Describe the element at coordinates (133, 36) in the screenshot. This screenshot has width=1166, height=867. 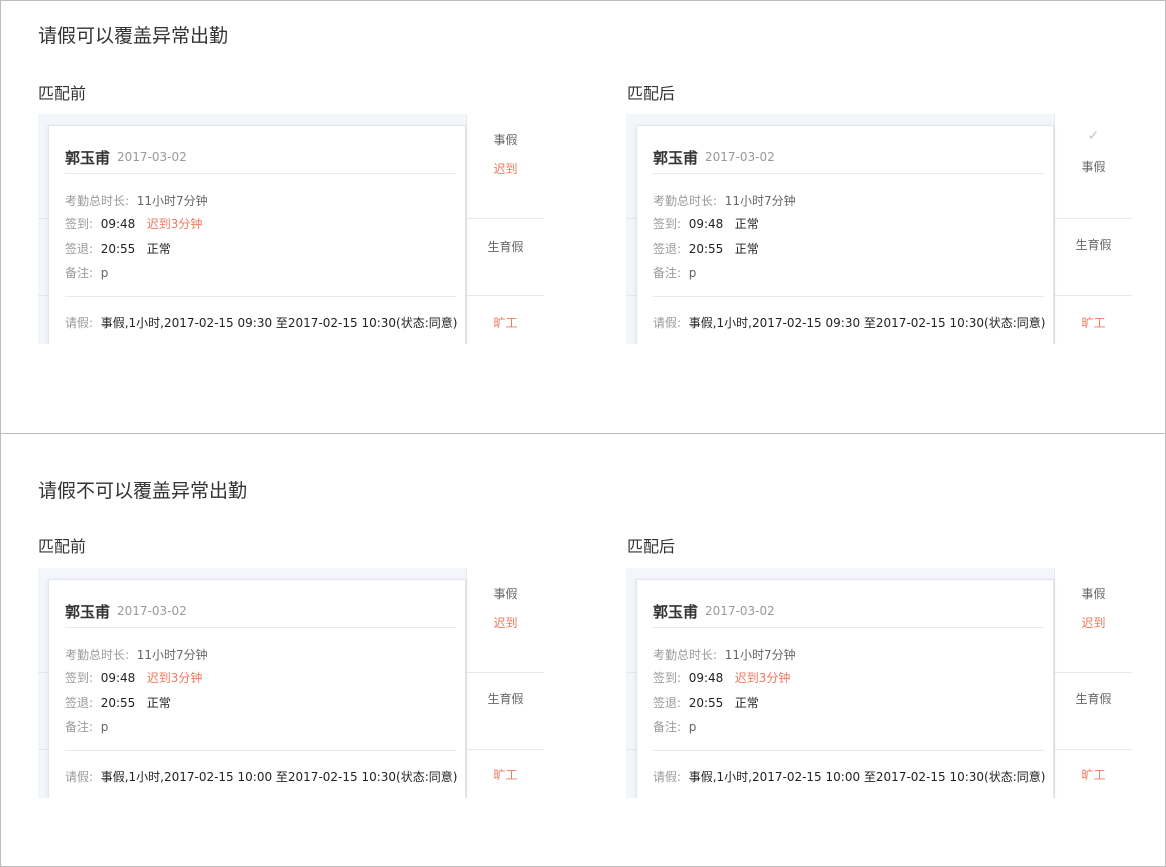
I see `section-title: 请假可以覆盖异常出勤` at that location.